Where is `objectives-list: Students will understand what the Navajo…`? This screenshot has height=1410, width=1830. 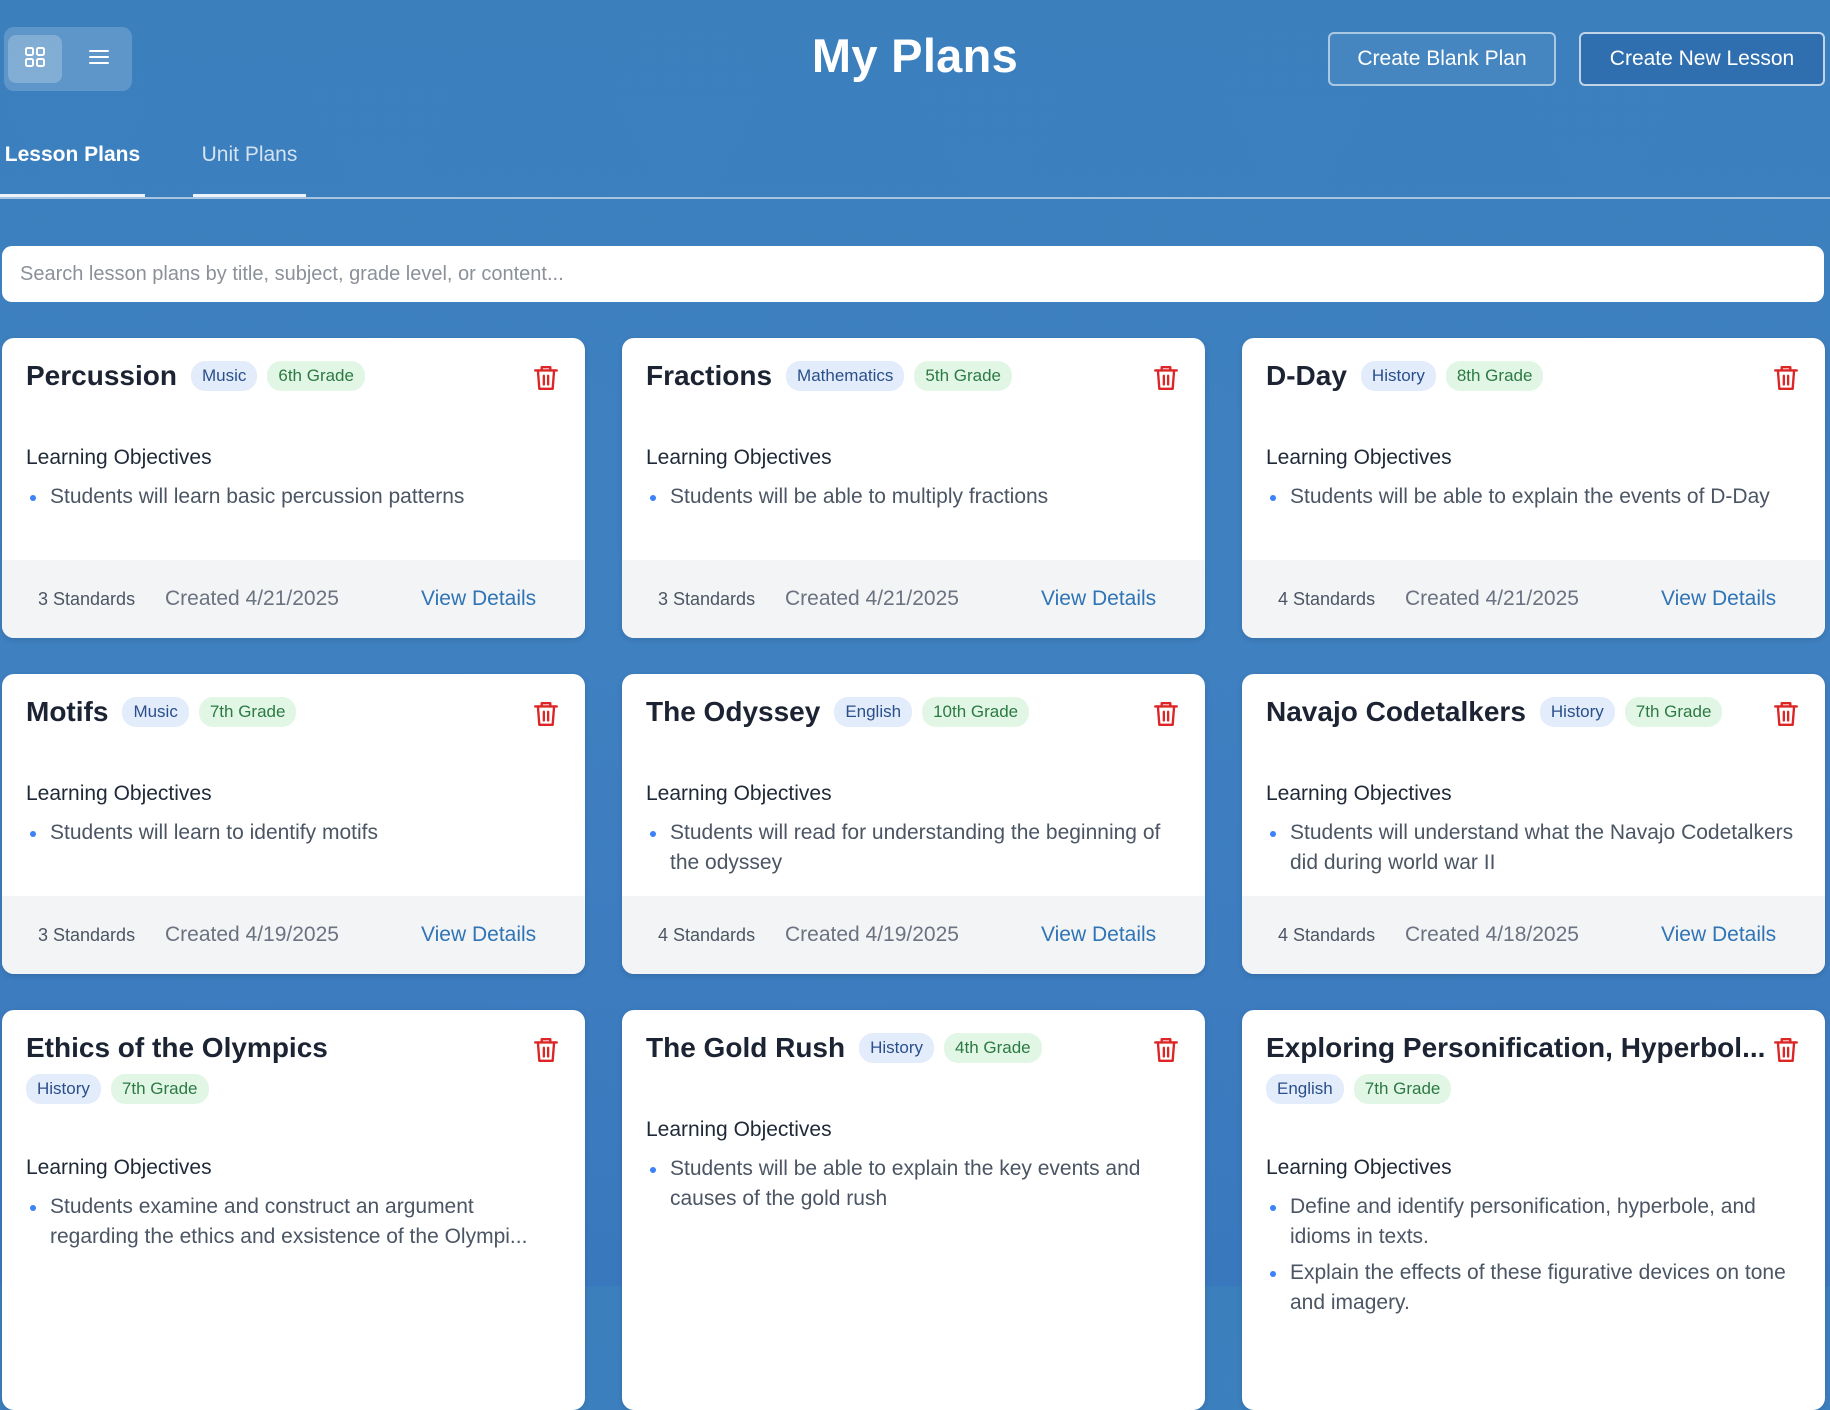 objectives-list: Students will understand what the Navajo… is located at coordinates (1535, 851).